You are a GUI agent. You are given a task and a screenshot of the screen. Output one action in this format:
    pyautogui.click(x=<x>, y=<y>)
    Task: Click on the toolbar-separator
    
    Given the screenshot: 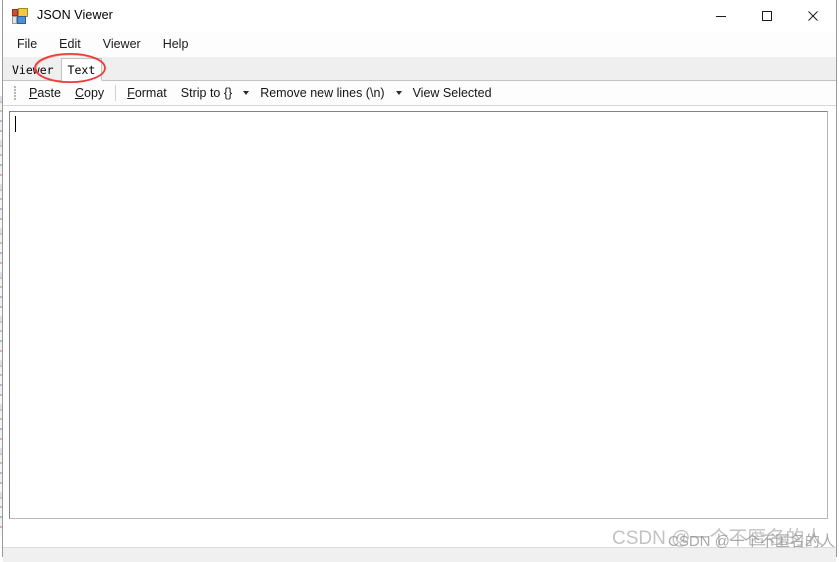 What is the action you would take?
    pyautogui.click(x=116, y=93)
    